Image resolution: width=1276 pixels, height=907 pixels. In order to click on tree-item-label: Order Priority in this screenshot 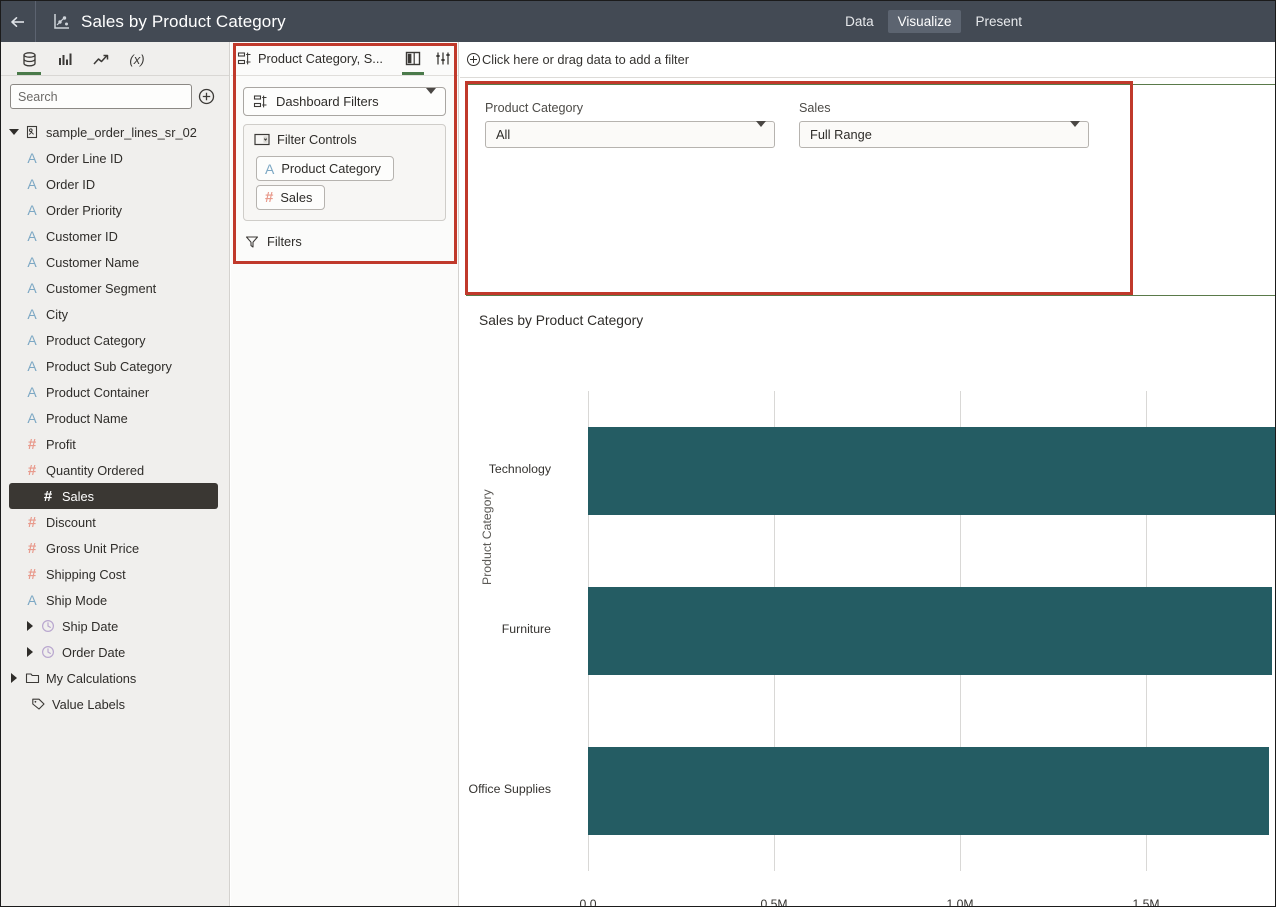, I will do `click(84, 210)`.